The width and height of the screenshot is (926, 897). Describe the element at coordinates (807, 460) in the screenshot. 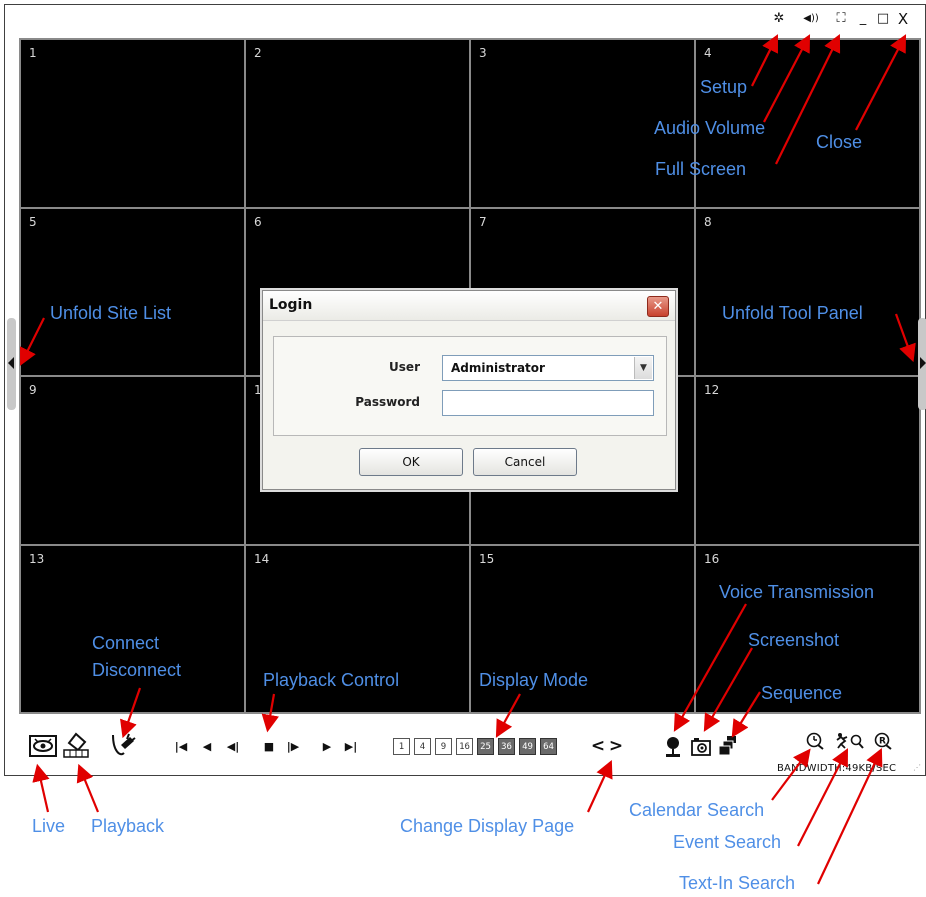

I see `video-cell: 12` at that location.